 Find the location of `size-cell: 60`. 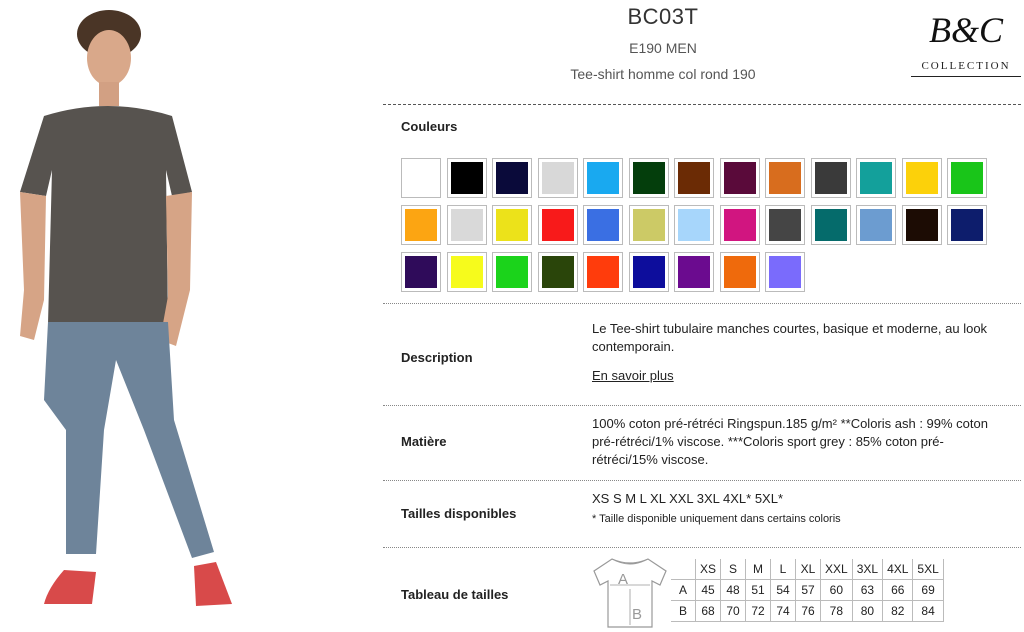

size-cell: 60 is located at coordinates (836, 590).